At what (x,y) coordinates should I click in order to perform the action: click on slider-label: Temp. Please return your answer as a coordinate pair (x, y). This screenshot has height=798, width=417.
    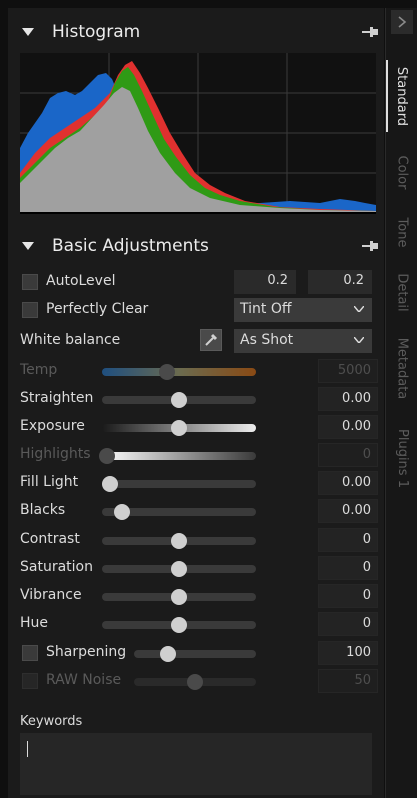
    Looking at the image, I should click on (39, 370).